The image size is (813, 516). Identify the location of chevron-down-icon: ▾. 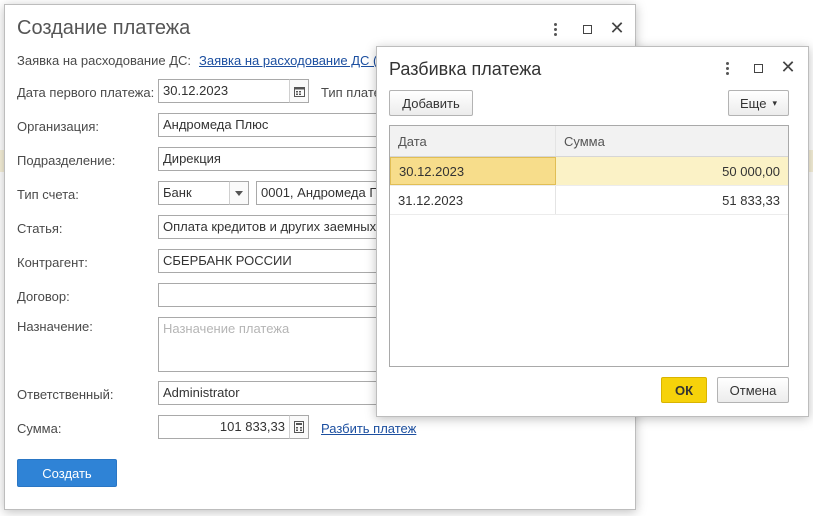
(774, 102).